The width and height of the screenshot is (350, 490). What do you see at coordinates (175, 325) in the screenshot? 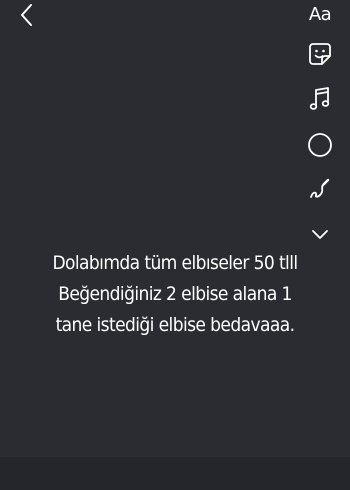
I see `story-line: tane istediği elbise bedavaaa.` at bounding box center [175, 325].